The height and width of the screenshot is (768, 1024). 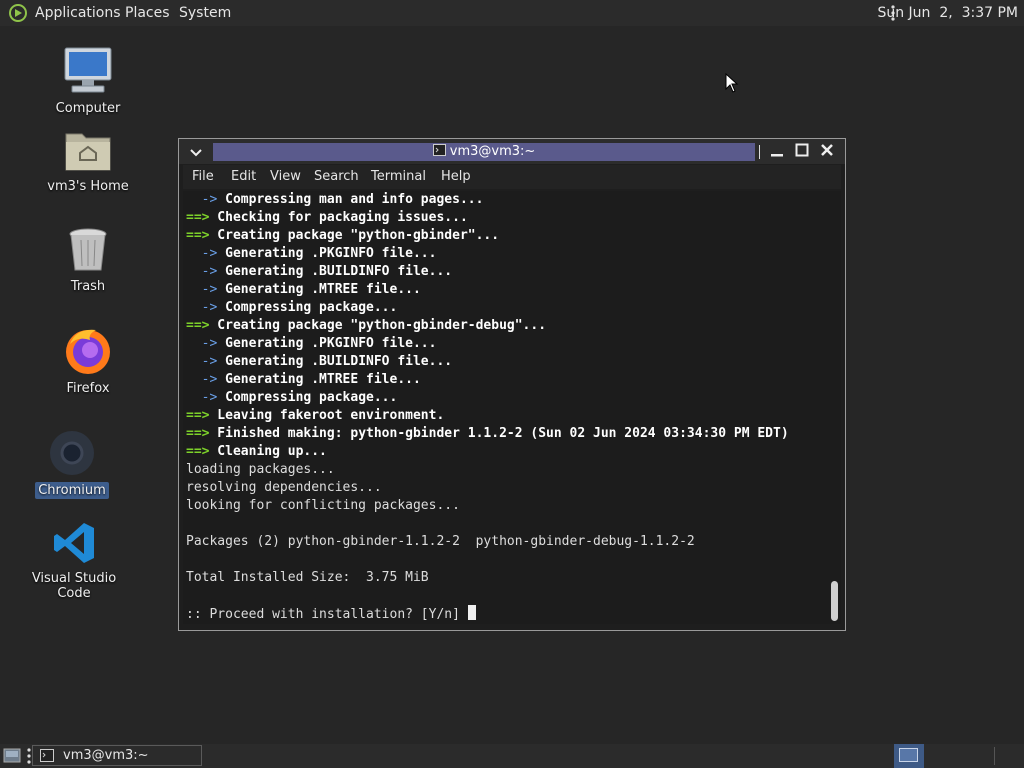 I want to click on window-menu-button, so click(x=196, y=152).